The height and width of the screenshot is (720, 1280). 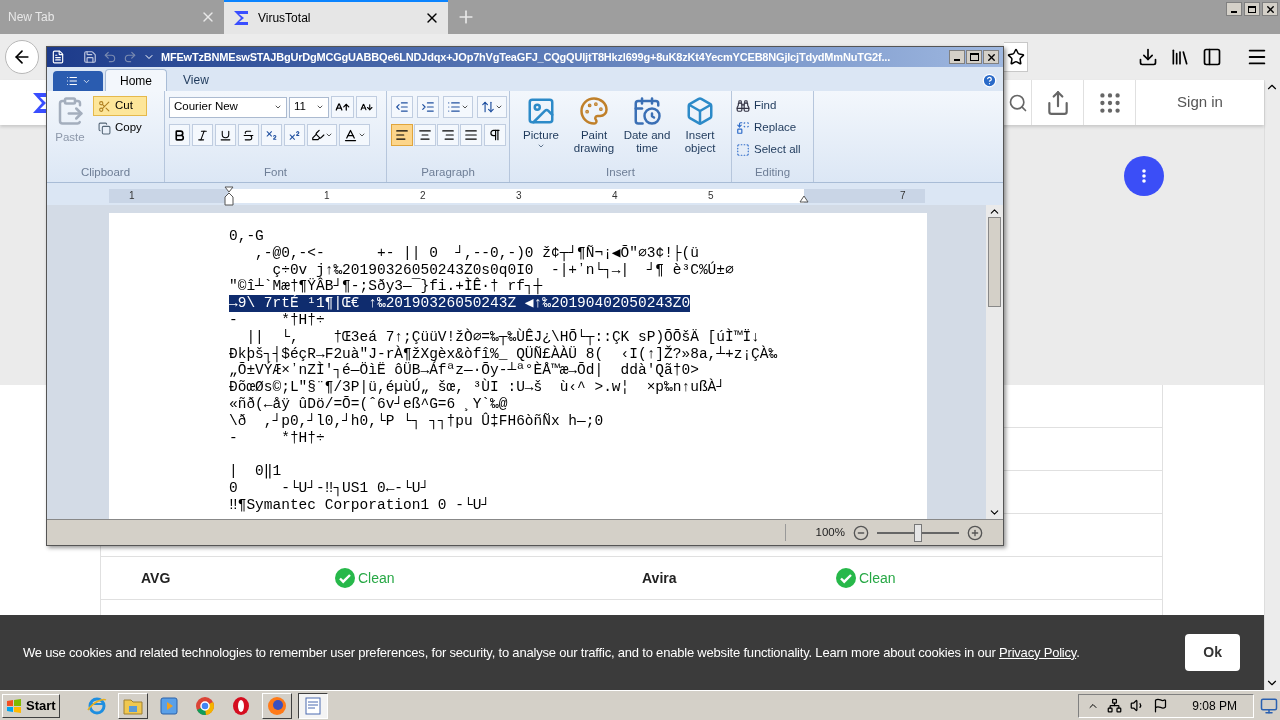 I want to click on decrease-indent-button, so click(x=402, y=107).